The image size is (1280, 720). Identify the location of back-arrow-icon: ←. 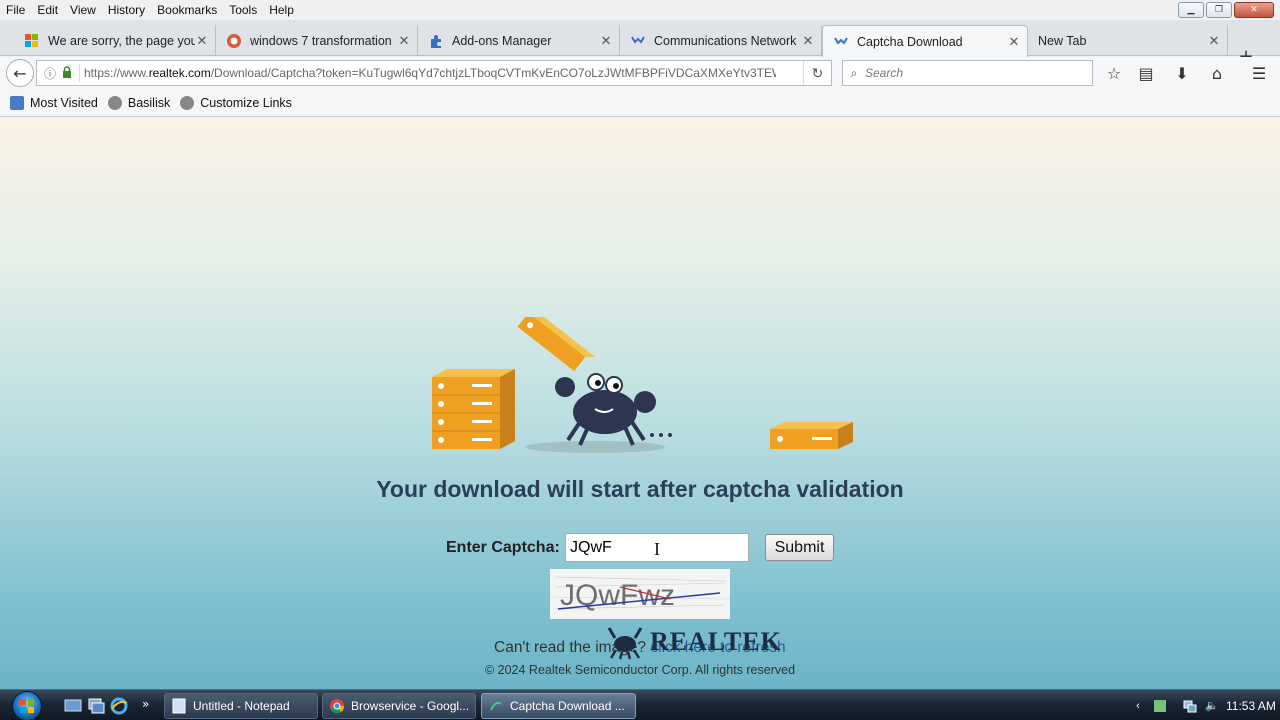
(20, 73).